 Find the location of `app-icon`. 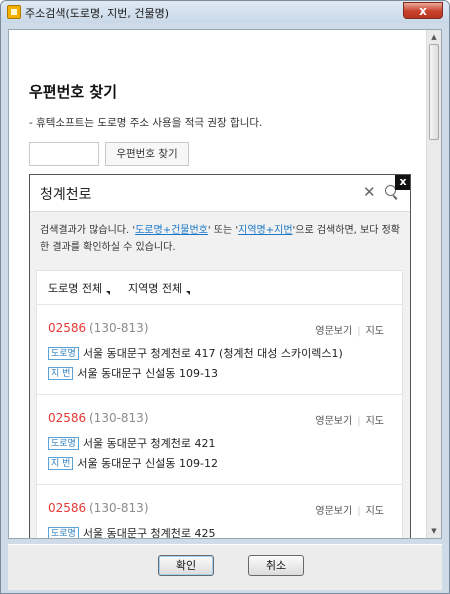

app-icon is located at coordinates (14, 12).